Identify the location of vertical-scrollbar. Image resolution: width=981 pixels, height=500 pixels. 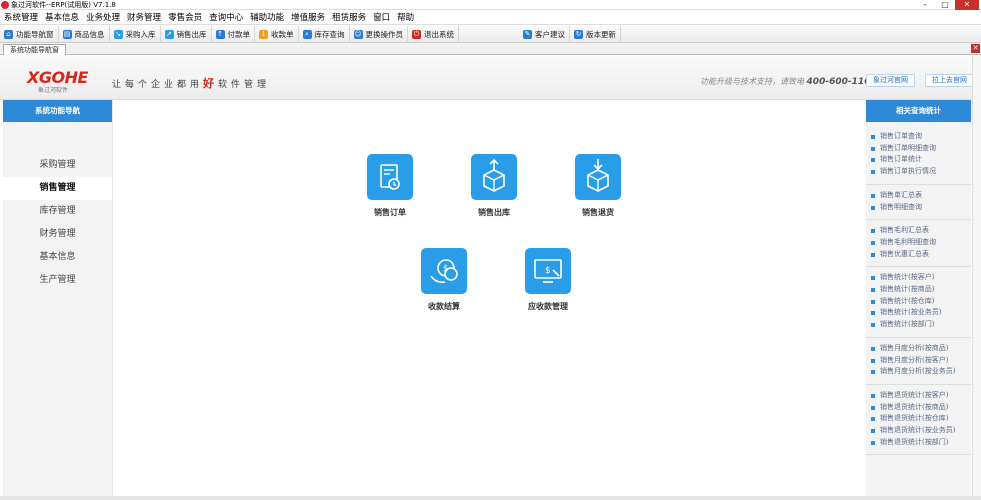
(976, 278).